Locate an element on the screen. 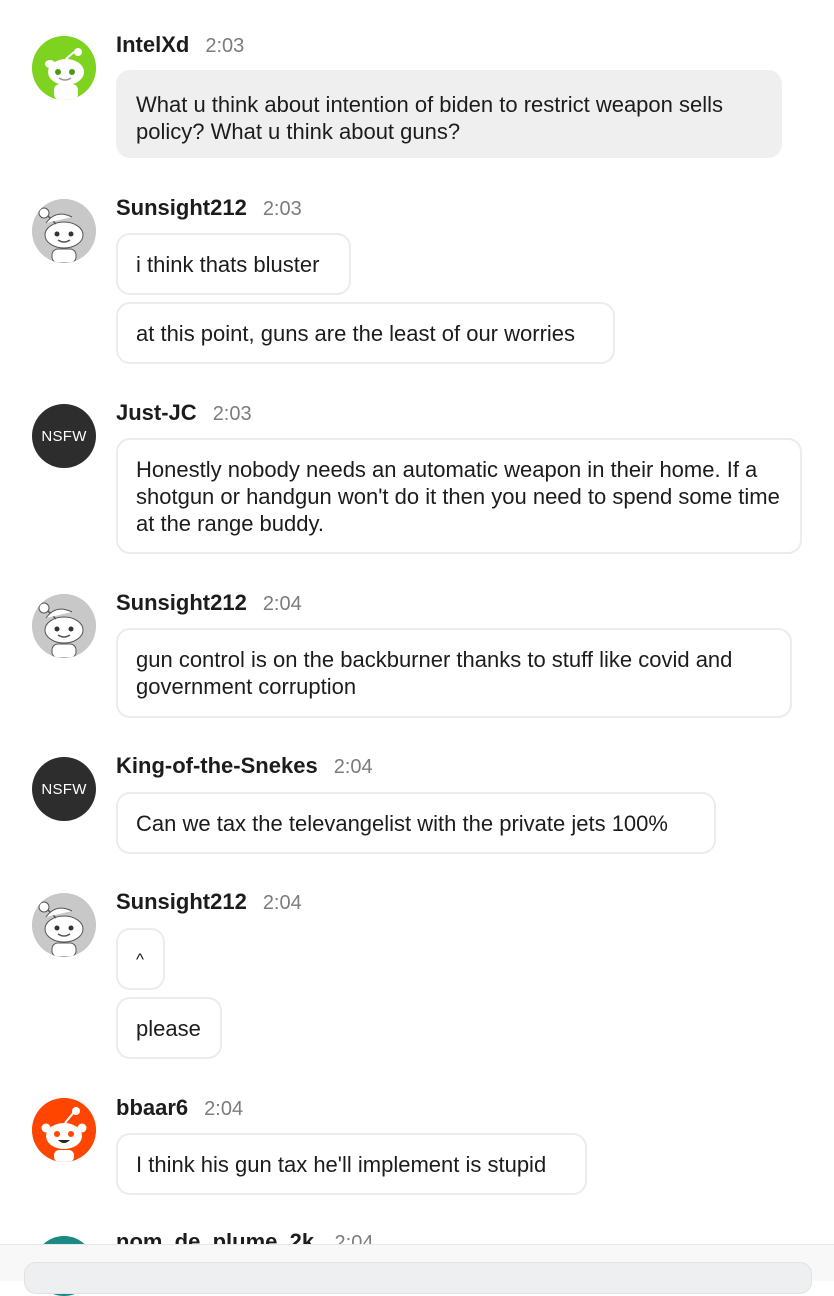  username: Just-JC is located at coordinates (156, 413).